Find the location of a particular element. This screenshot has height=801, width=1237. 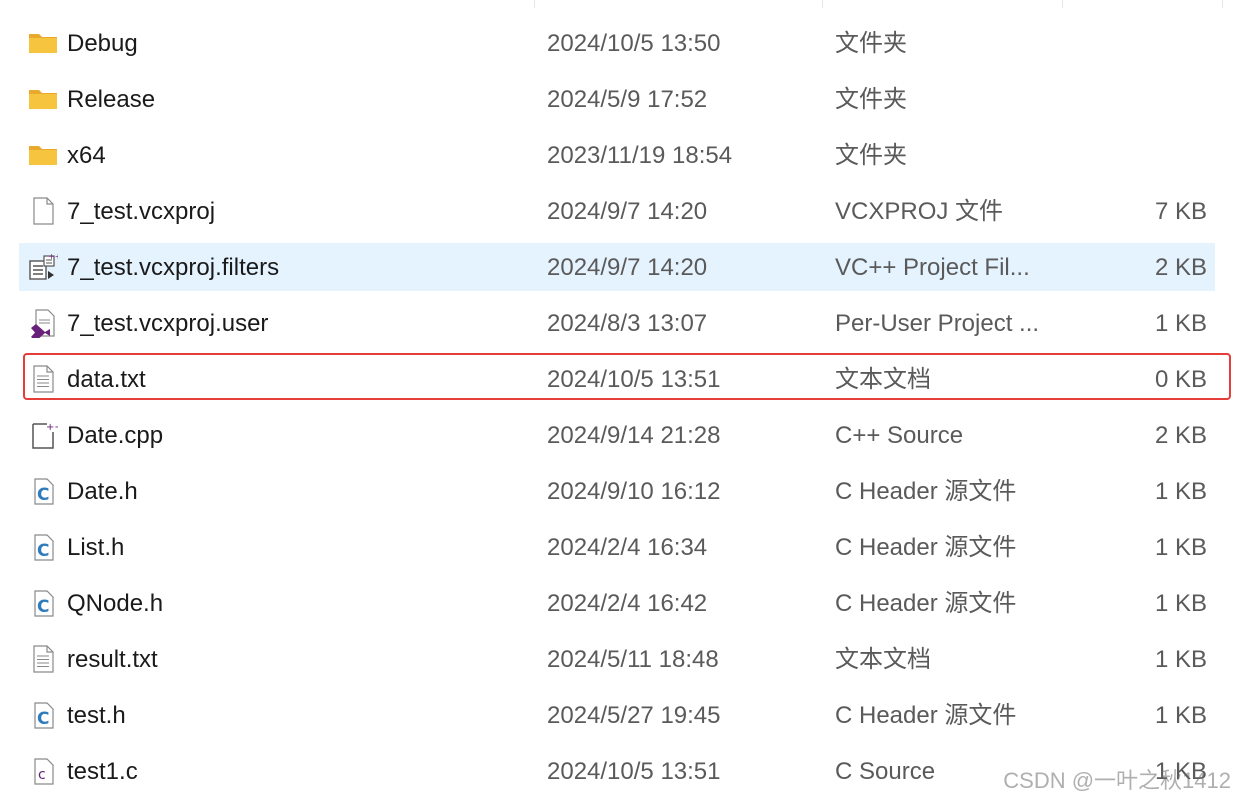

column-divider-size is located at coordinates (1062, 4).